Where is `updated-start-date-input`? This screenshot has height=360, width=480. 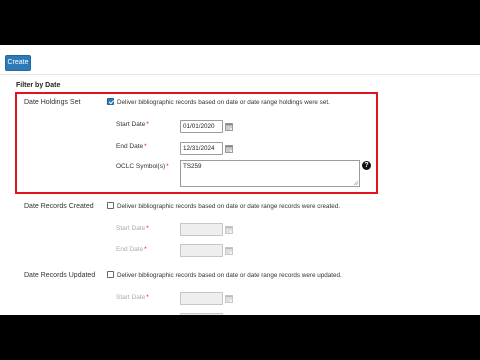
updated-start-date-input is located at coordinates (201, 298).